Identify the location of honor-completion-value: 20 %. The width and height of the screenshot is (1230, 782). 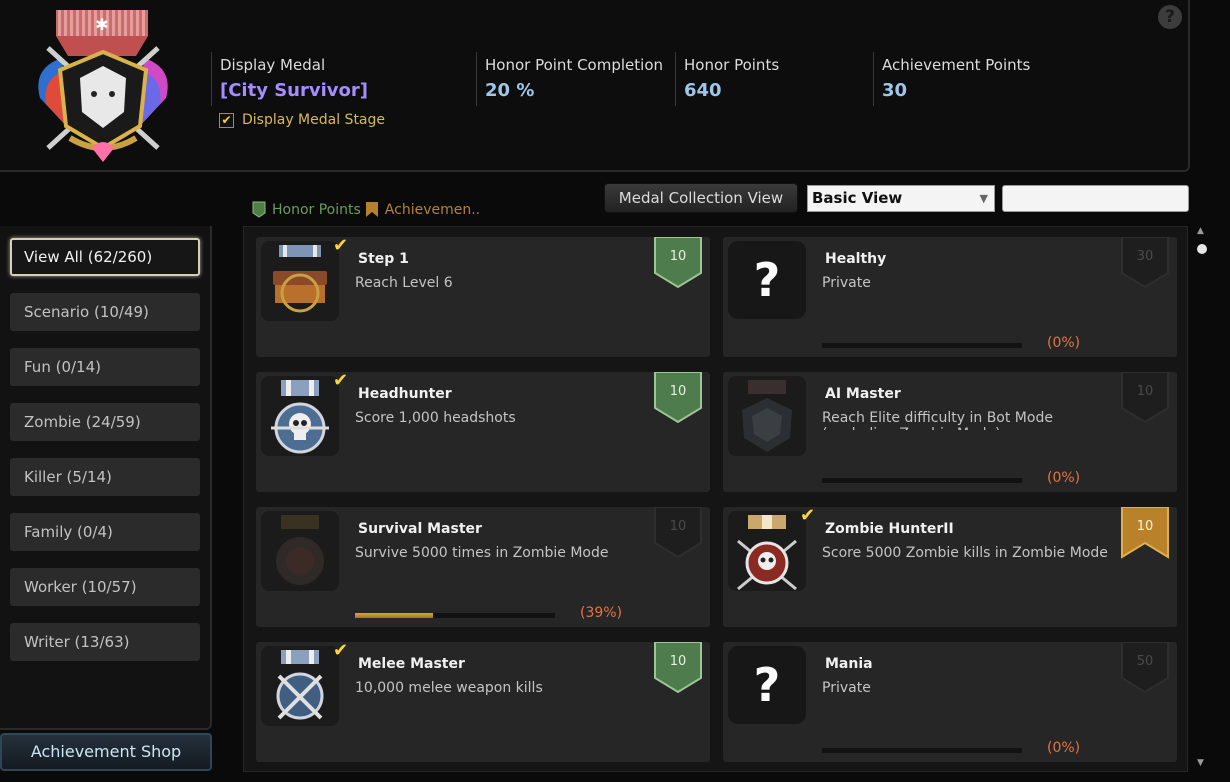
(510, 90).